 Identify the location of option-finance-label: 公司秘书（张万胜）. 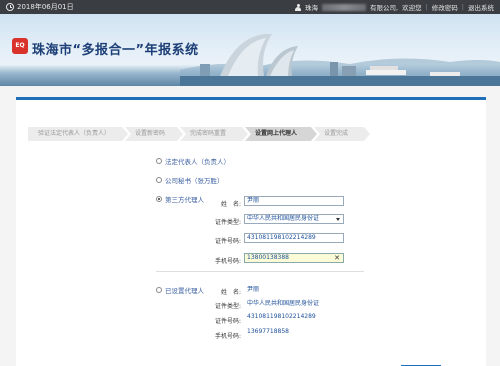
(194, 181).